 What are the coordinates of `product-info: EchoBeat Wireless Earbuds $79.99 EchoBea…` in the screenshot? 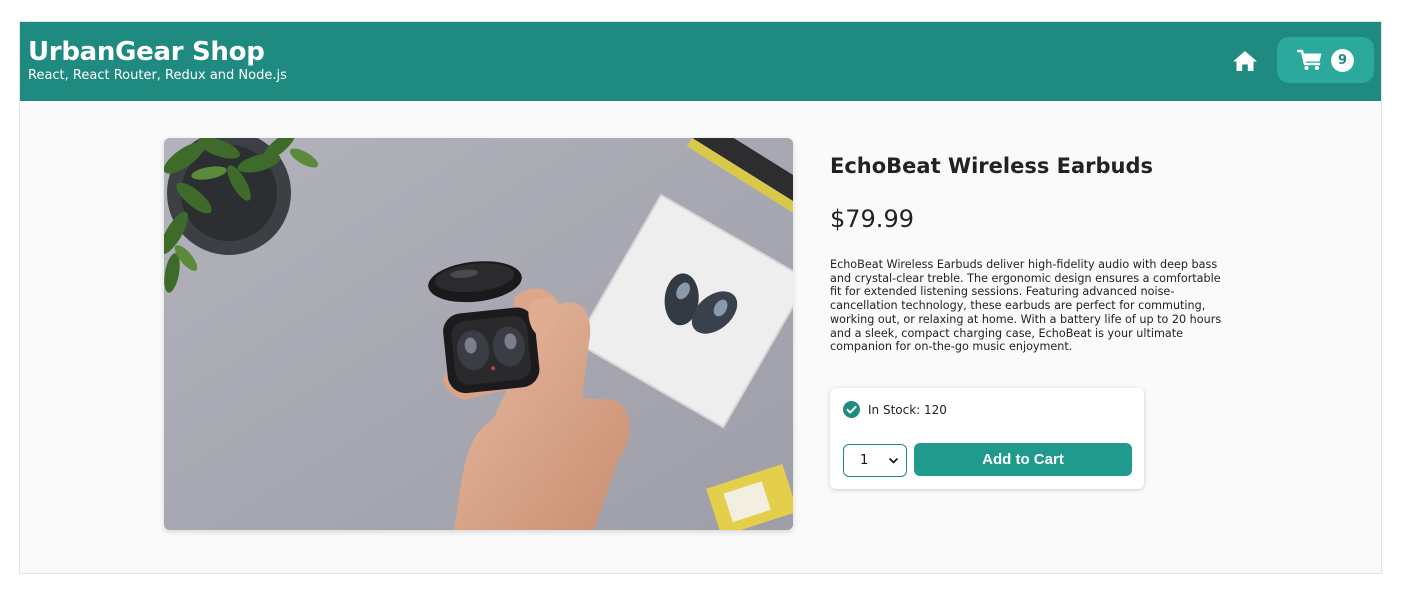 It's located at (1027, 253).